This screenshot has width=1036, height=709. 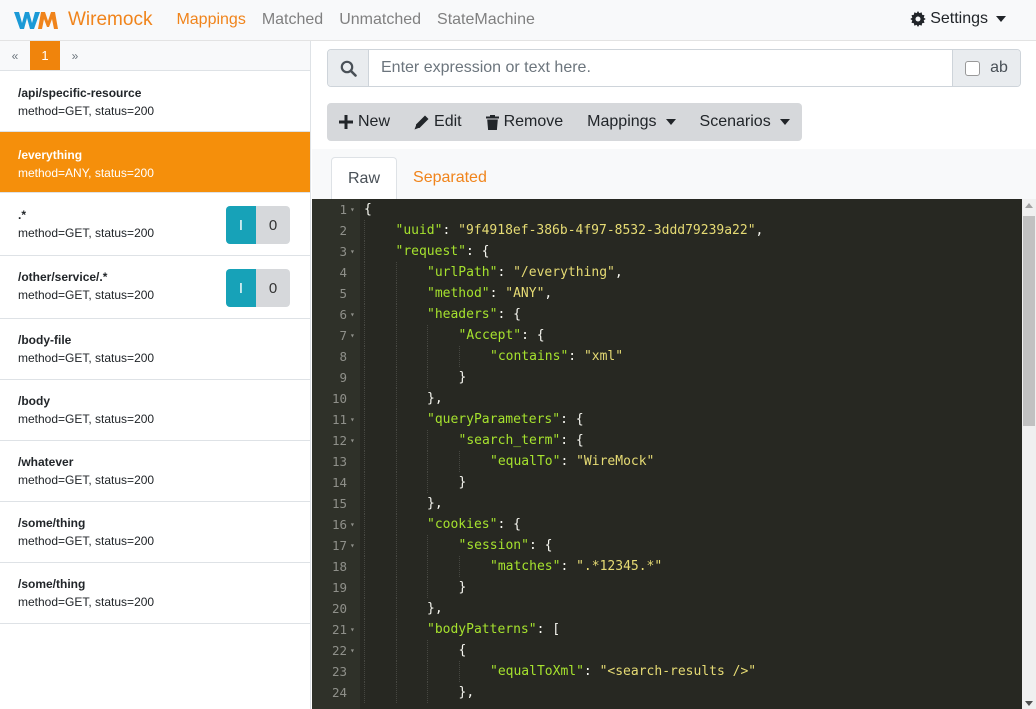 What do you see at coordinates (22, 215) in the screenshot?
I see `mapping-url: .*` at bounding box center [22, 215].